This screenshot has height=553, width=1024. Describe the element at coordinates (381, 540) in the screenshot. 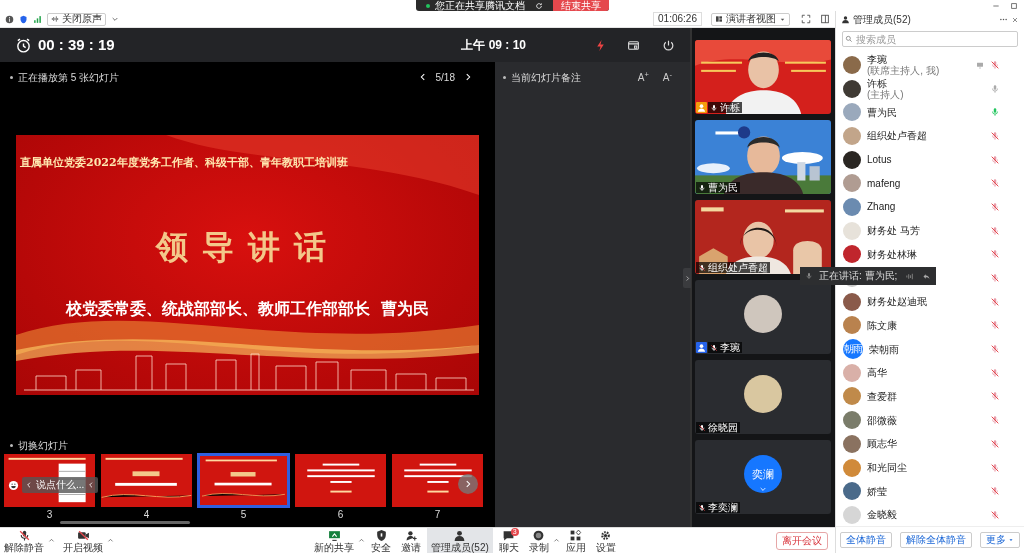

I see `toolbar-button: 安全` at that location.